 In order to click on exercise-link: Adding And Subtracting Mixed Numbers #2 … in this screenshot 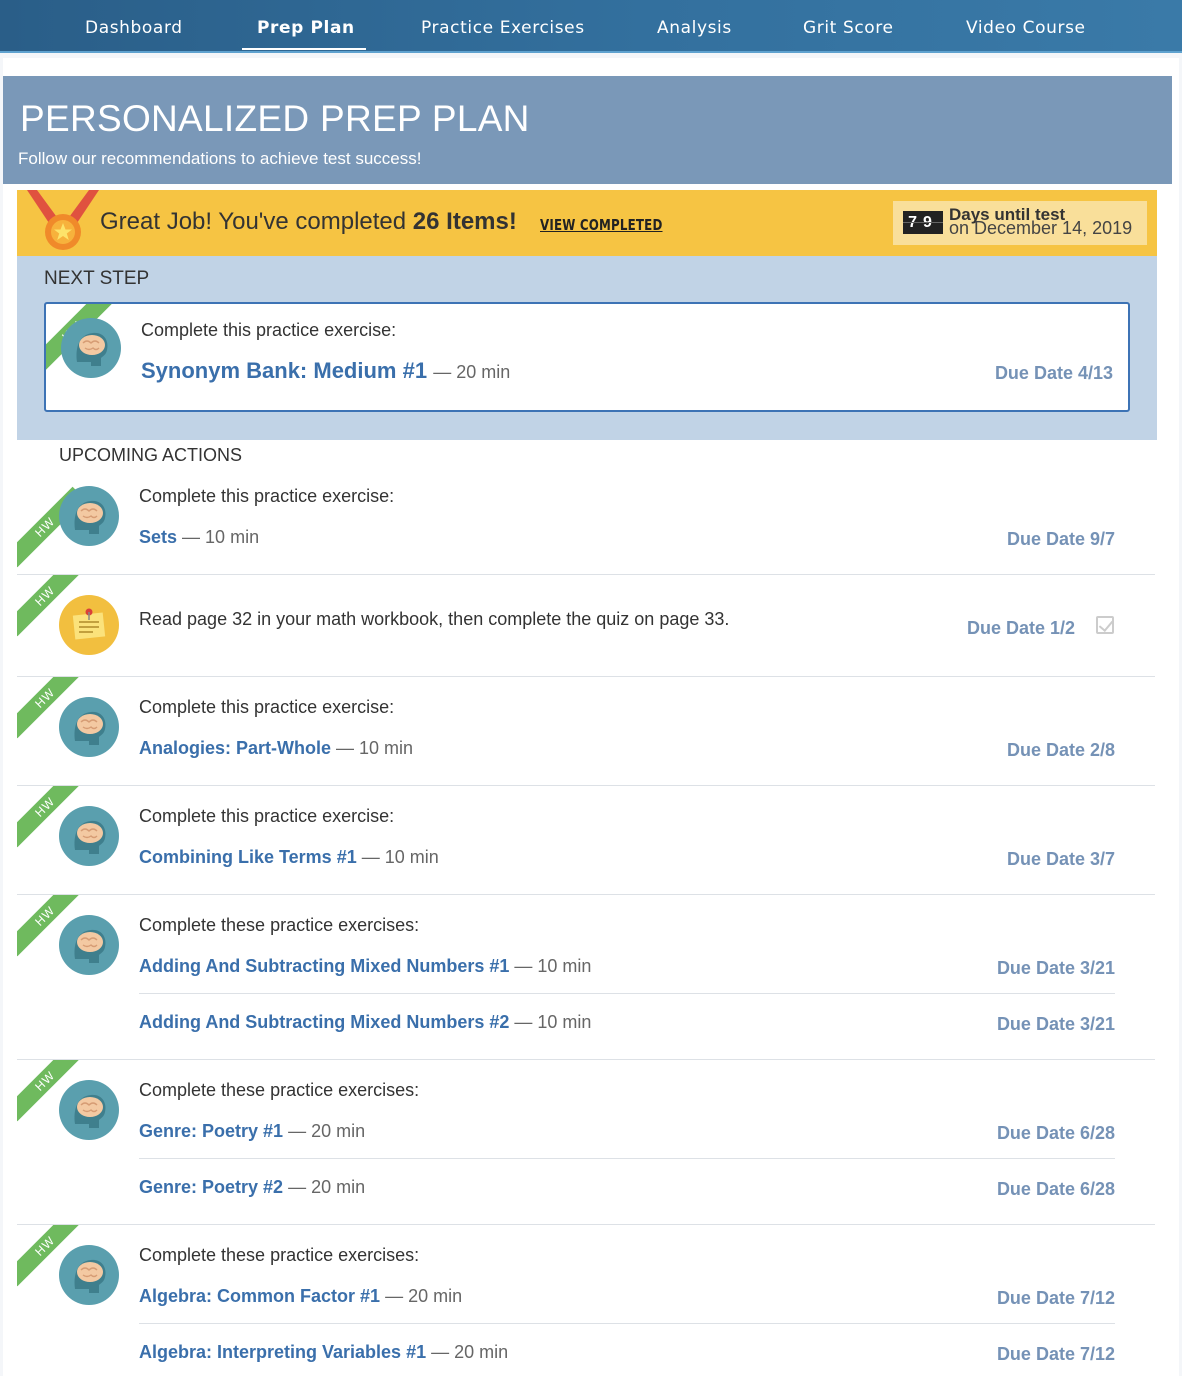, I will do `click(365, 1022)`.